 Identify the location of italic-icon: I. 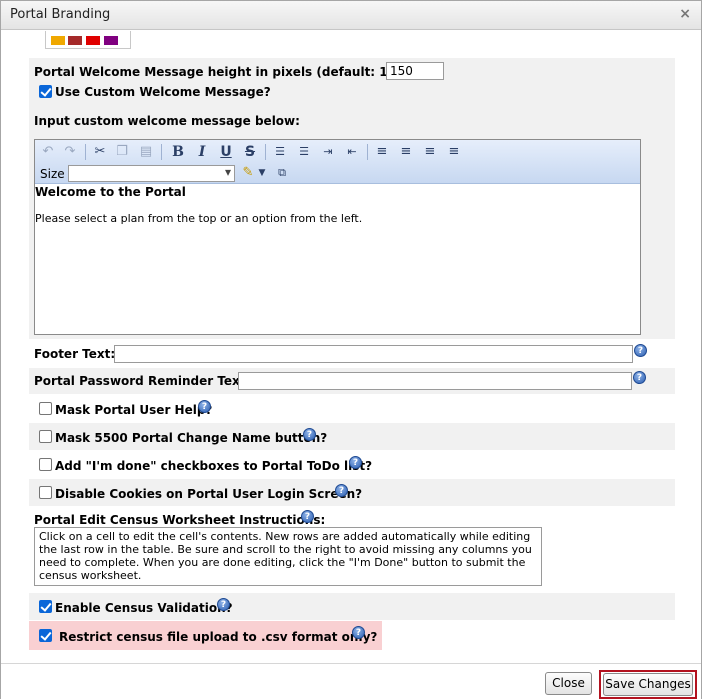
(202, 152).